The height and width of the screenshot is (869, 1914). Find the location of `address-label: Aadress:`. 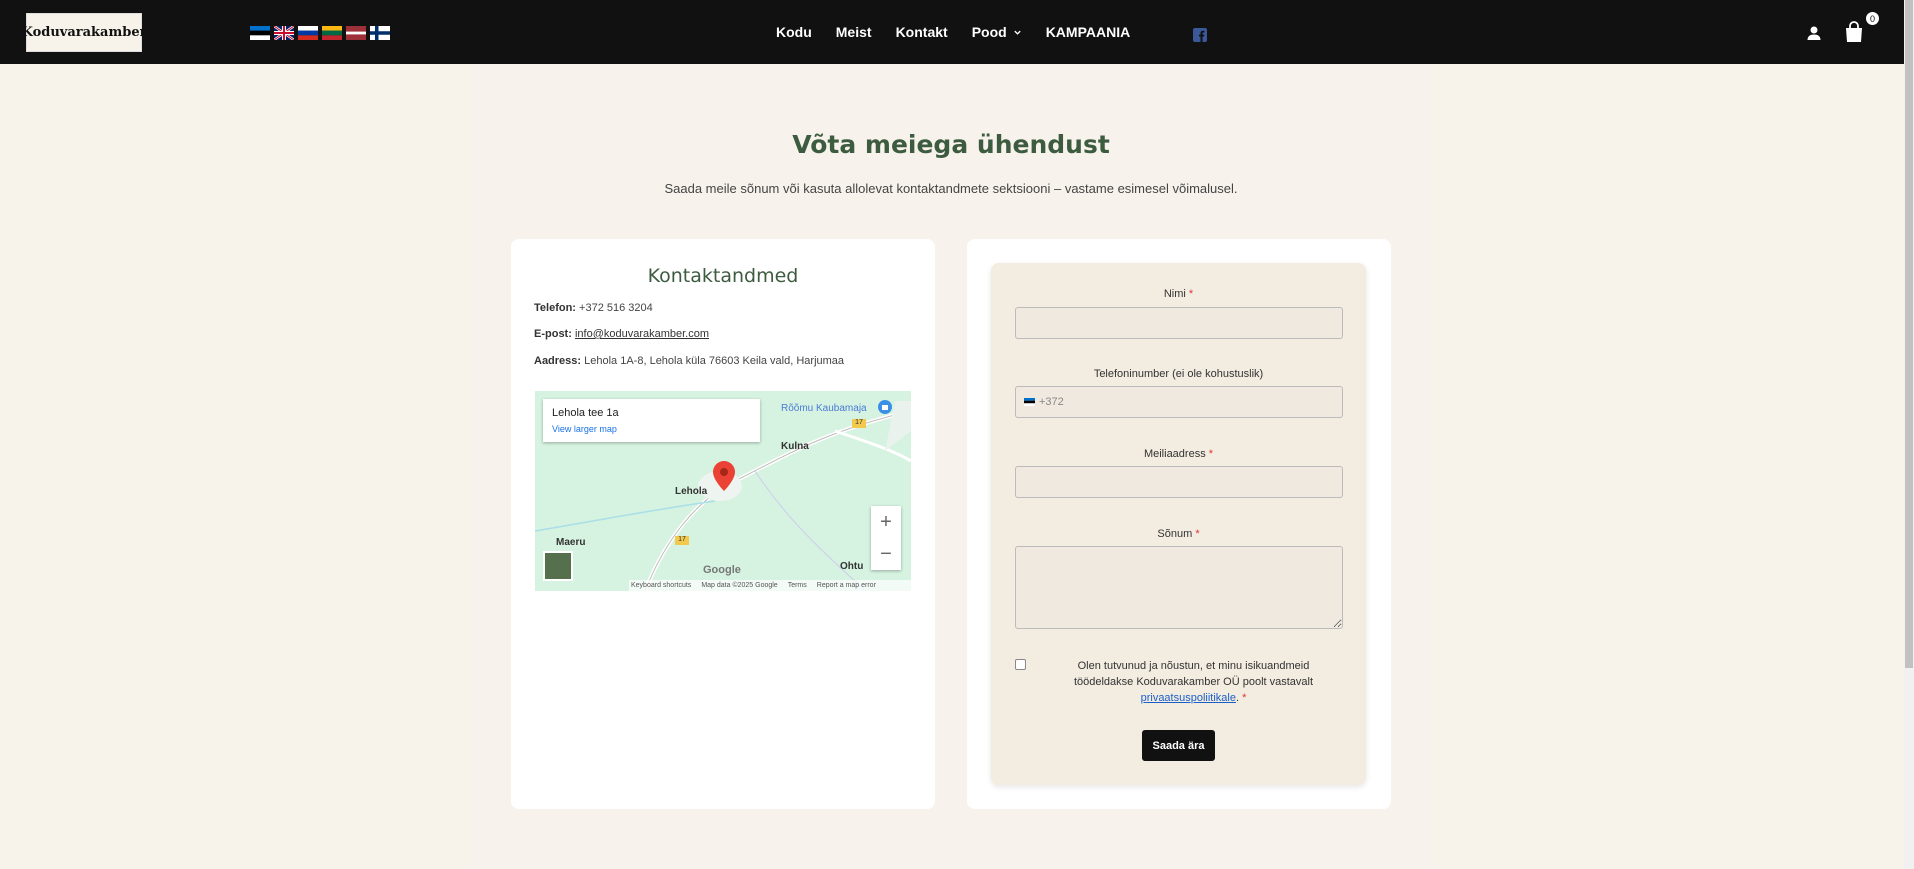

address-label: Aadress: is located at coordinates (558, 361).